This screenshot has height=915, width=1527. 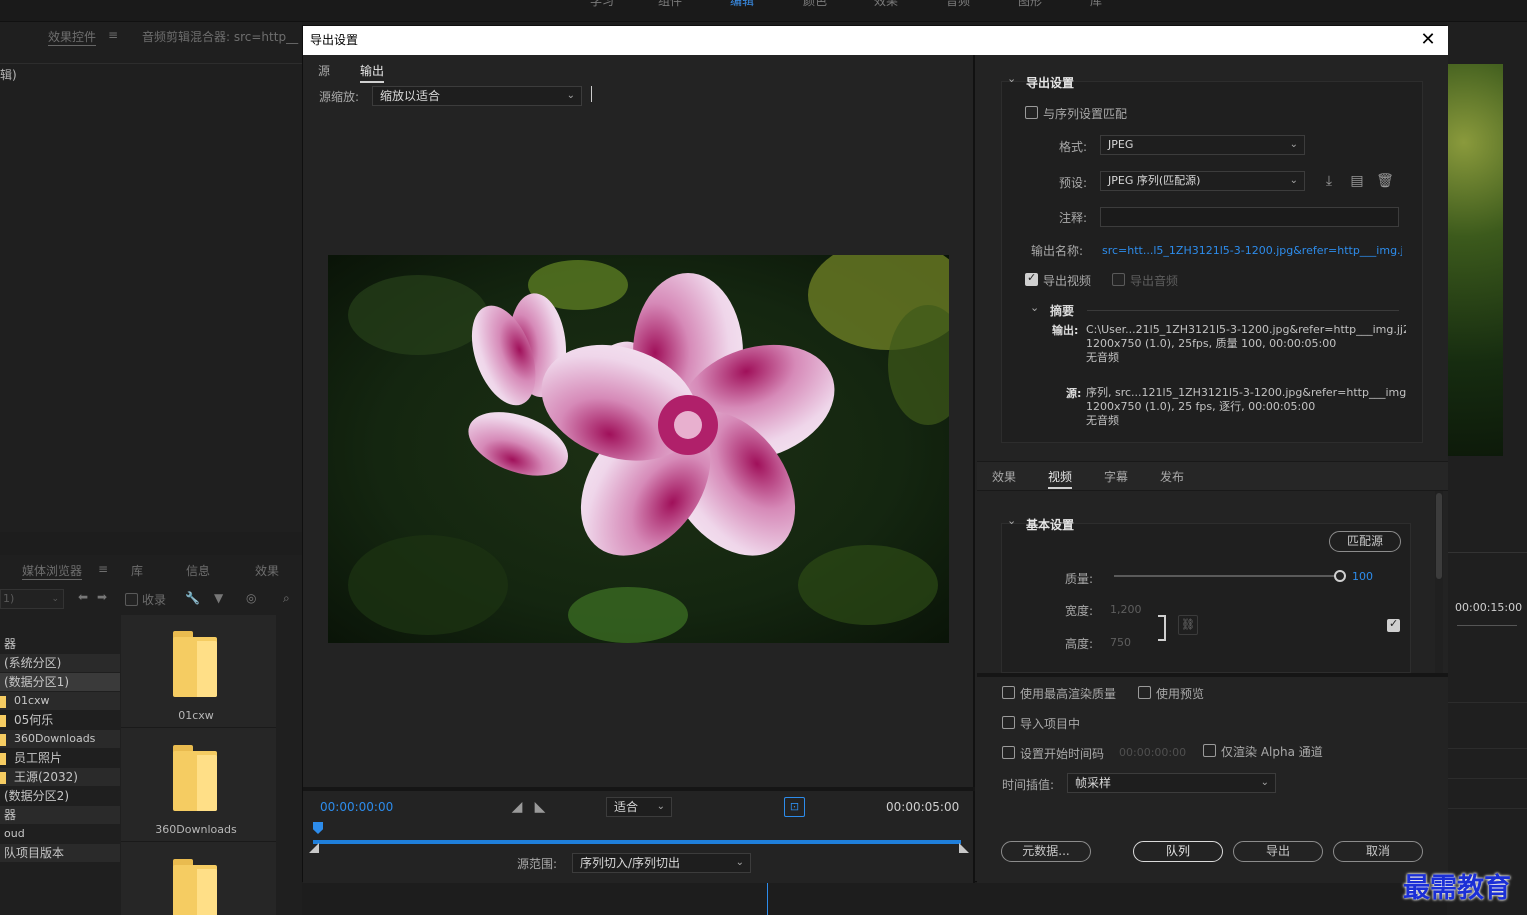 What do you see at coordinates (60, 777) in the screenshot?
I see `tree-item: 王源(2032)` at bounding box center [60, 777].